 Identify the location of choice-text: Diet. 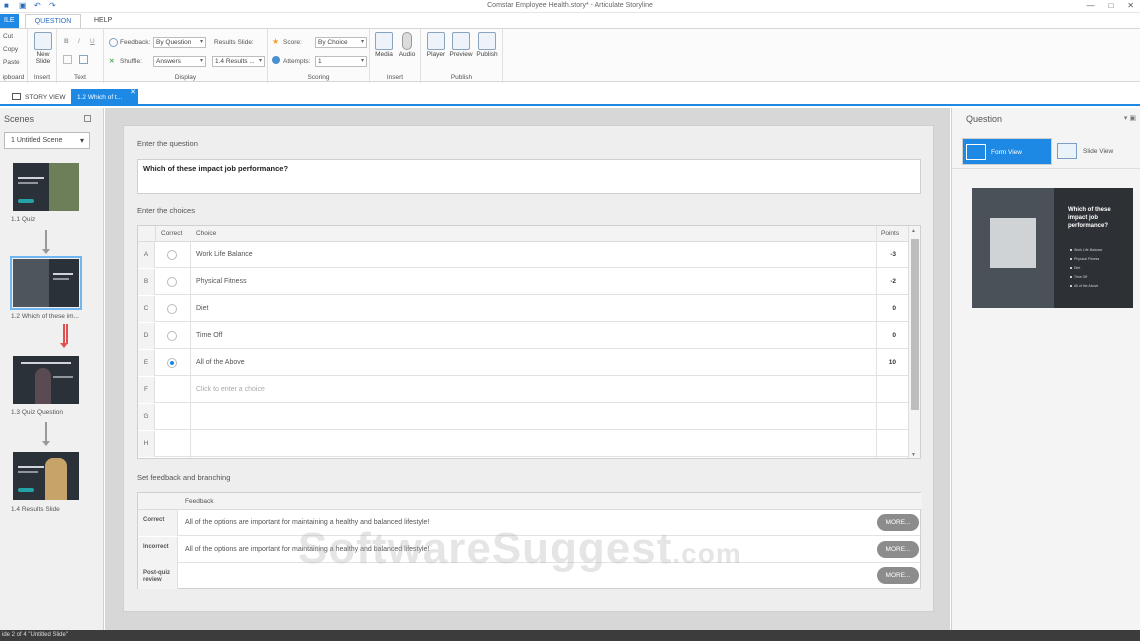
(202, 308).